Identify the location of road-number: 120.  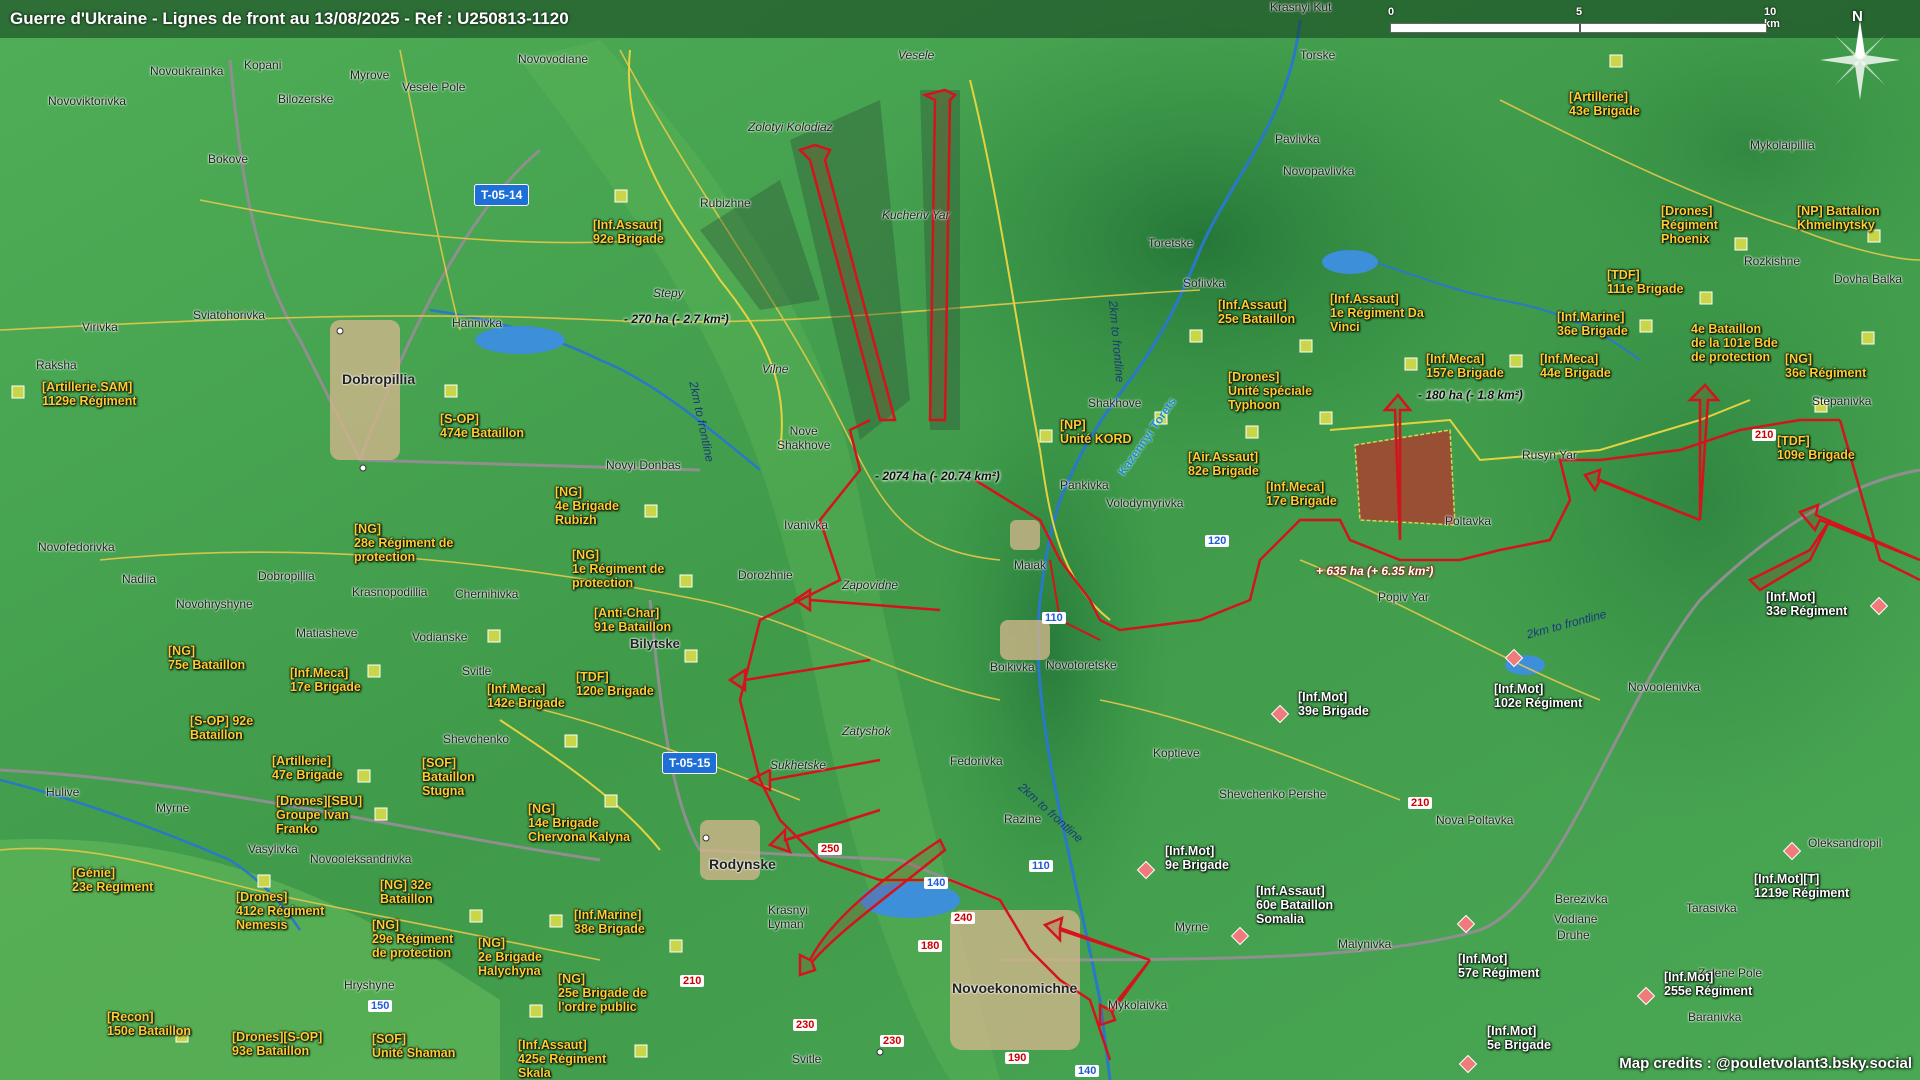
(1217, 541).